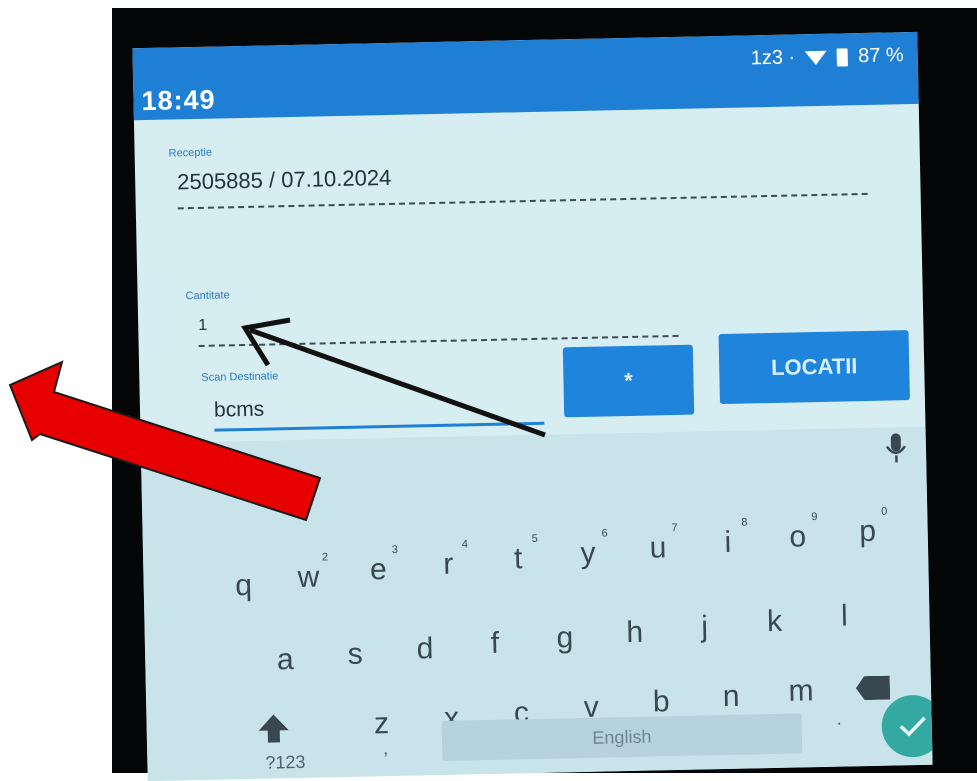  I want to click on annotation-overlay, so click(277, 419).